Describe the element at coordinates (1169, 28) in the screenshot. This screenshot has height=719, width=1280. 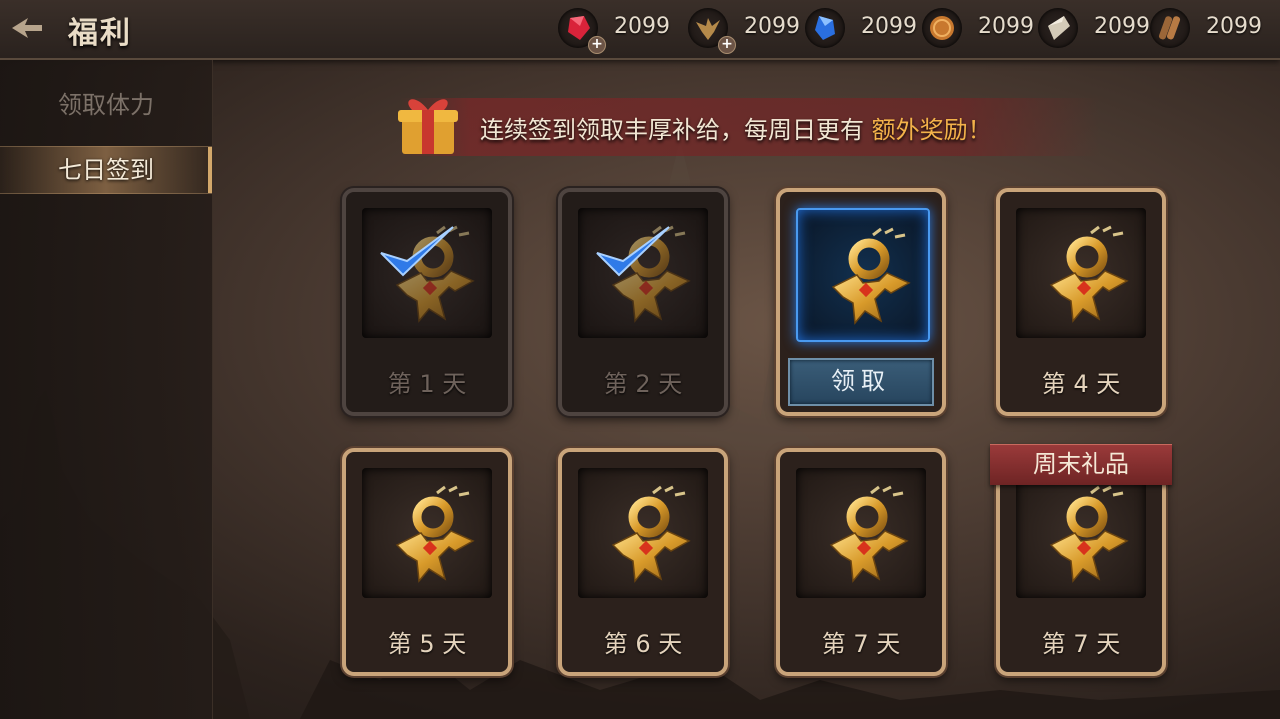
I see `wood-icon` at that location.